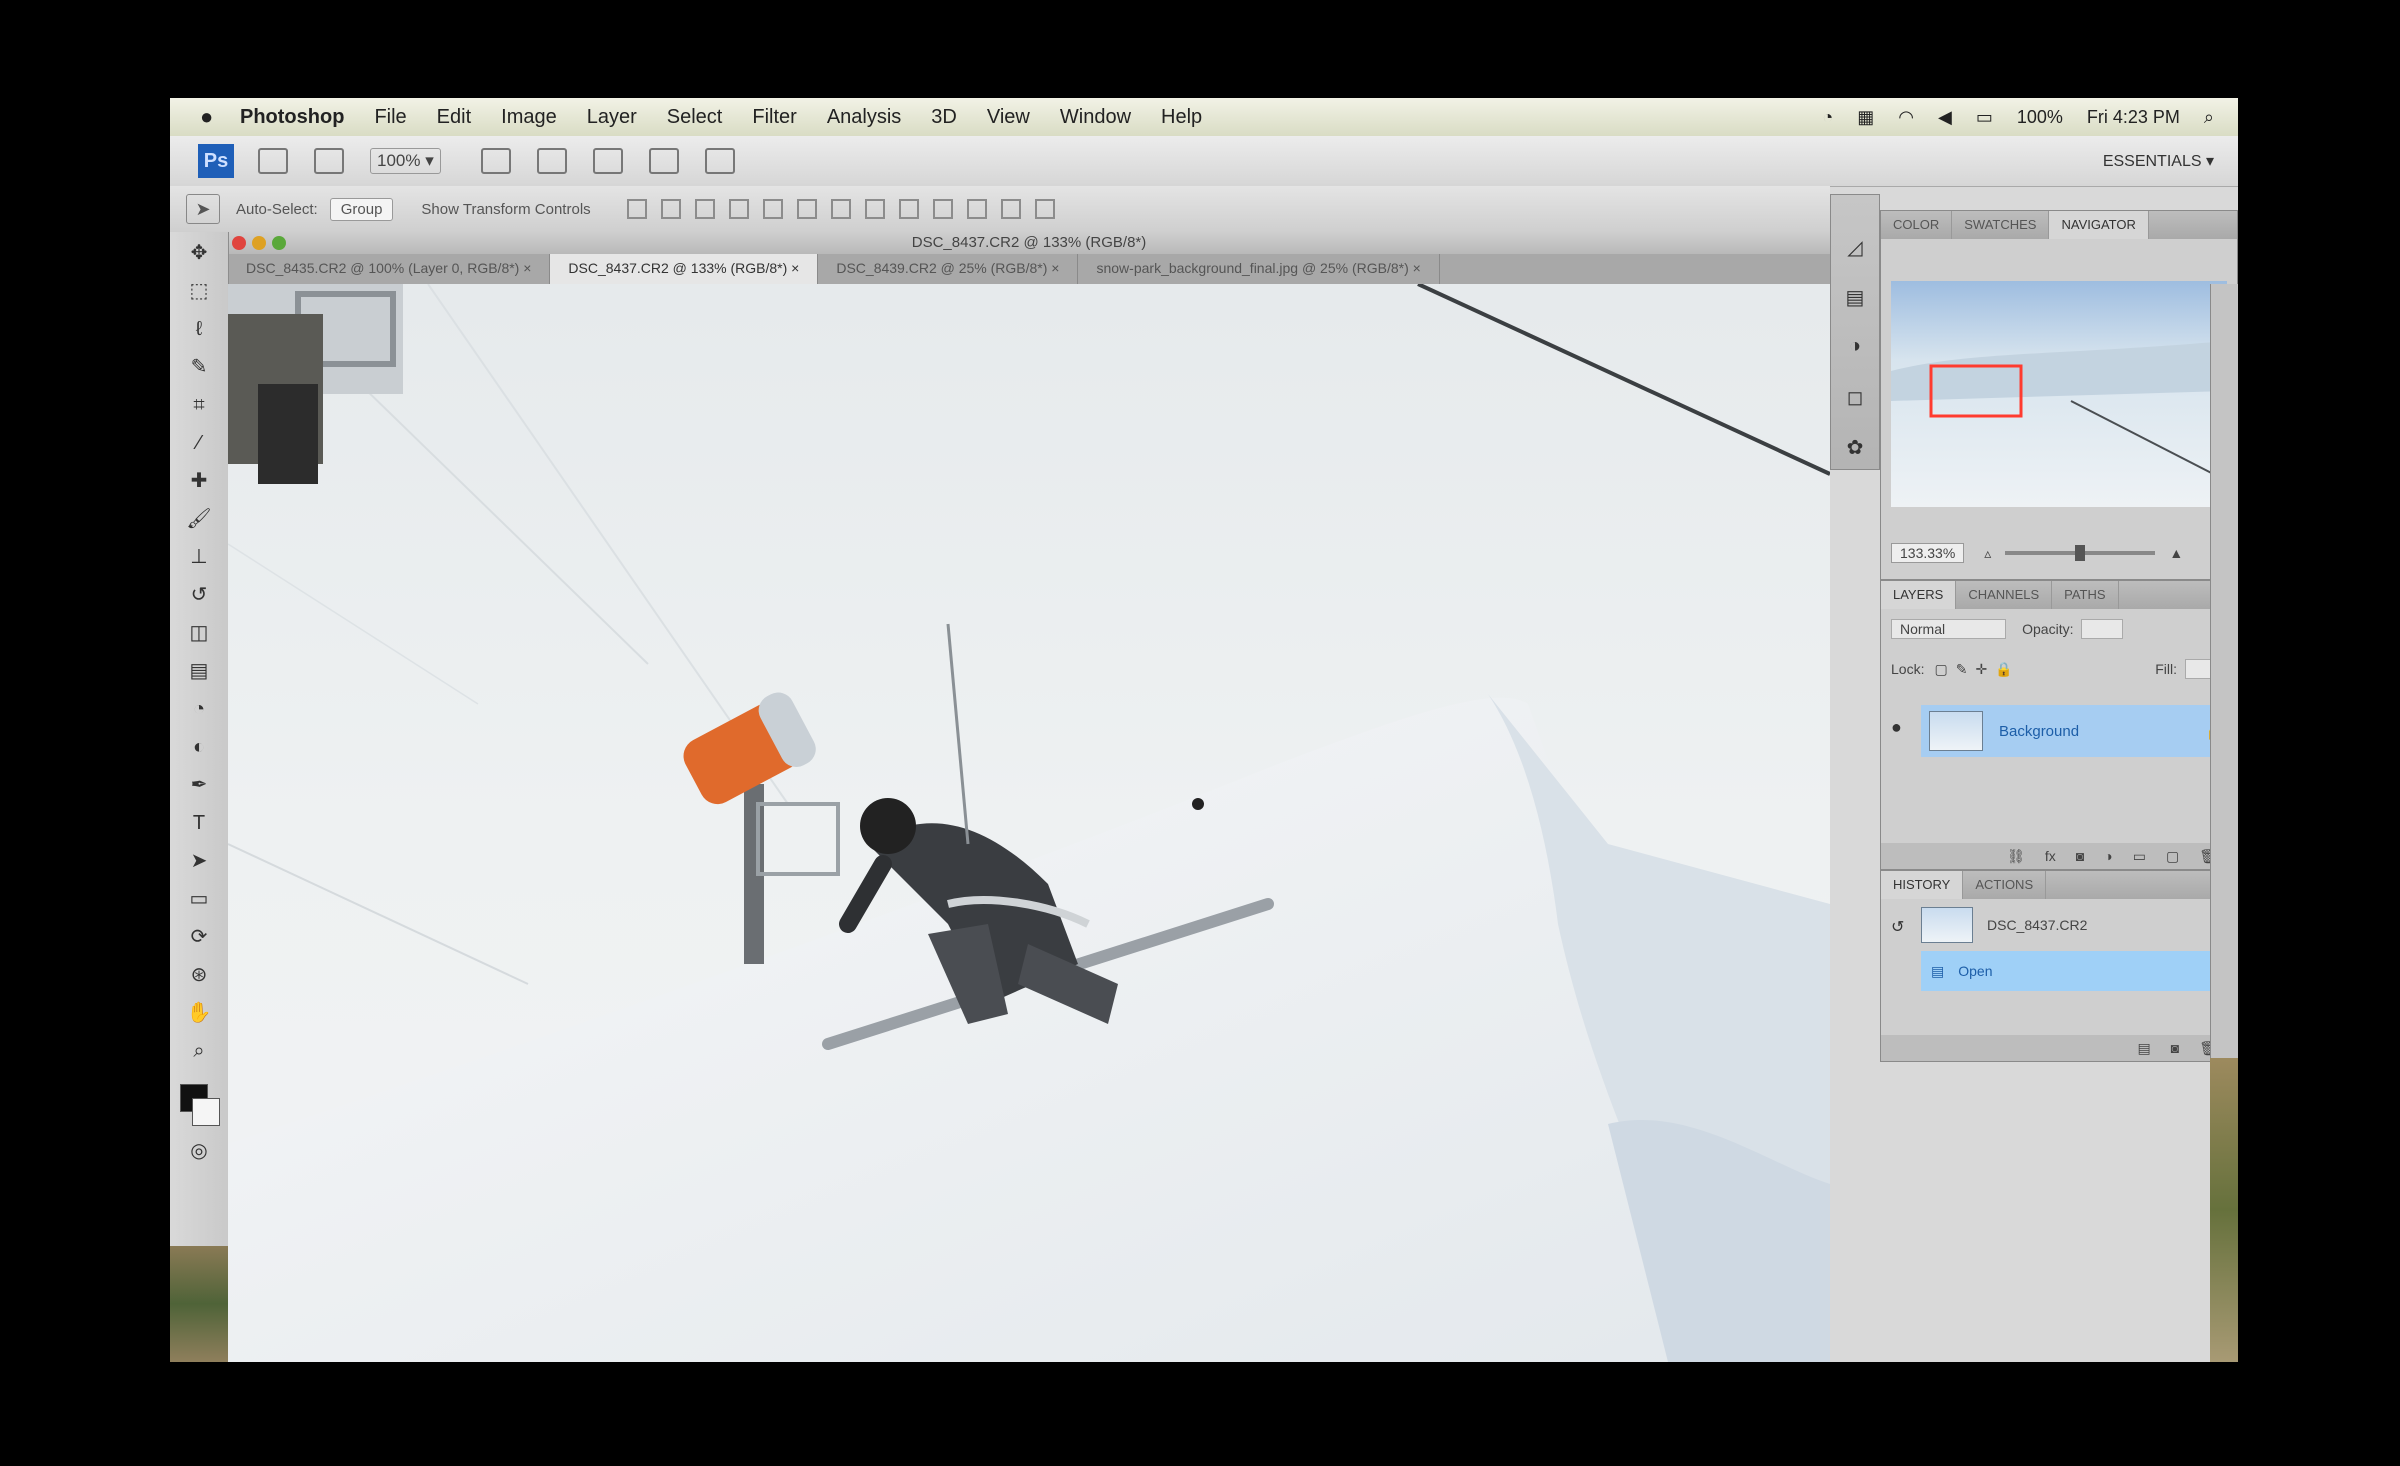 This screenshot has width=2400, height=1466. What do you see at coordinates (1865, 117) in the screenshot?
I see `app-switch-icon: ▦` at bounding box center [1865, 117].